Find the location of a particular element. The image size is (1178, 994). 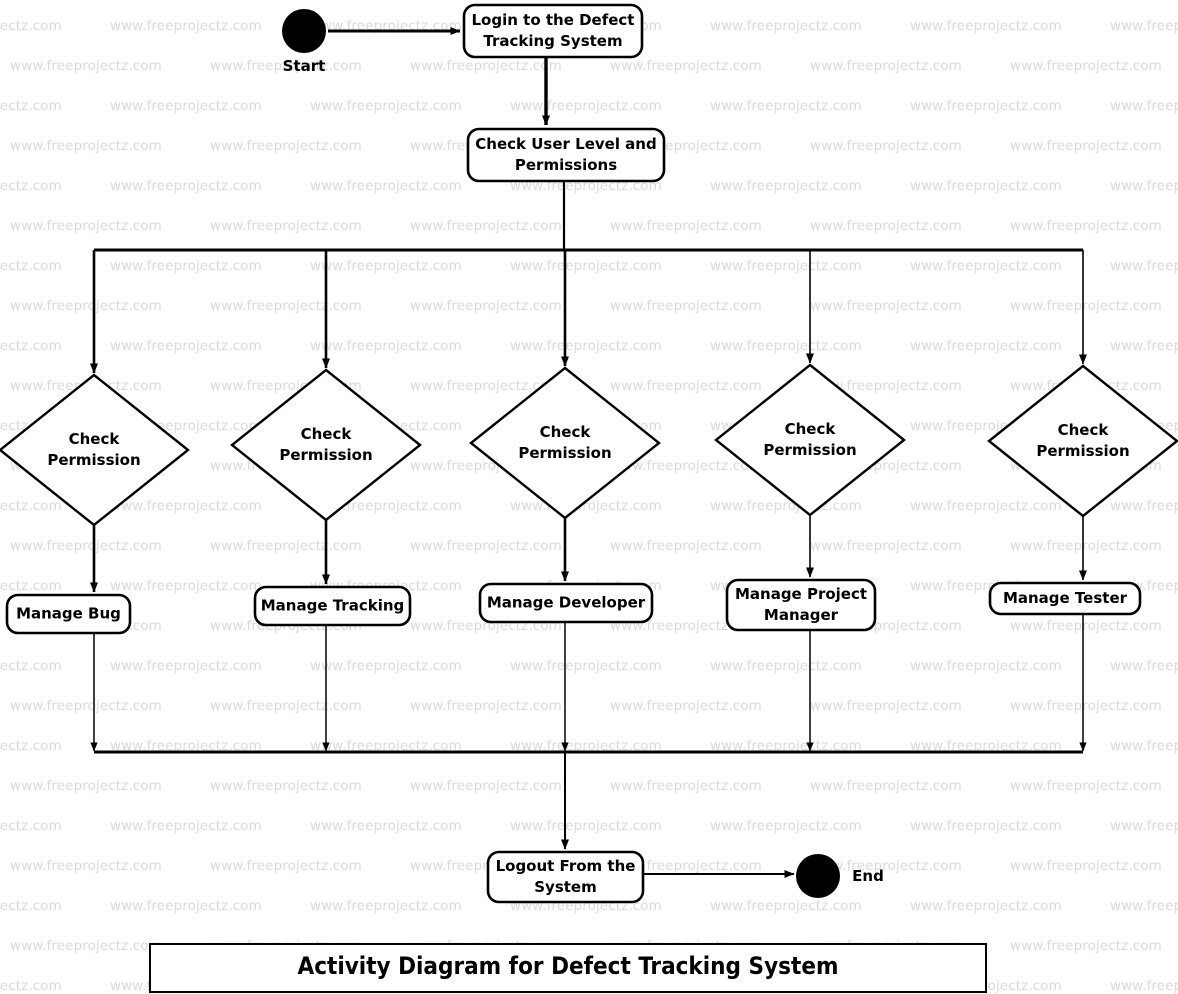

activity-label: System is located at coordinates (565, 887).